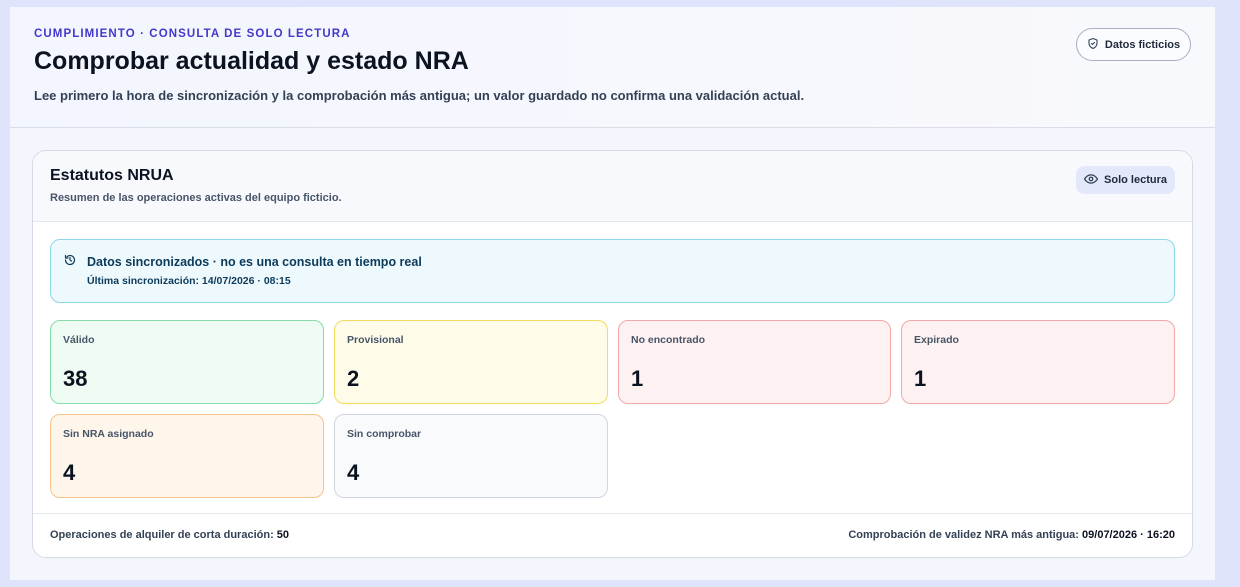 The height and width of the screenshot is (587, 1240). Describe the element at coordinates (471, 456) in the screenshot. I see `stat-unchecked: Sin comprobar 4` at that location.